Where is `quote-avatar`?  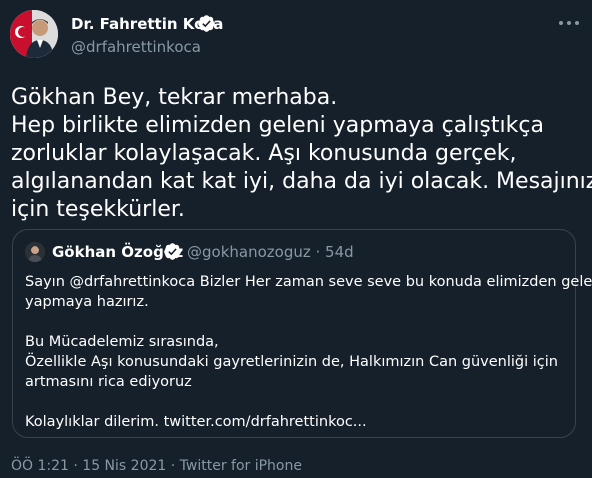
quote-avatar is located at coordinates (35, 252).